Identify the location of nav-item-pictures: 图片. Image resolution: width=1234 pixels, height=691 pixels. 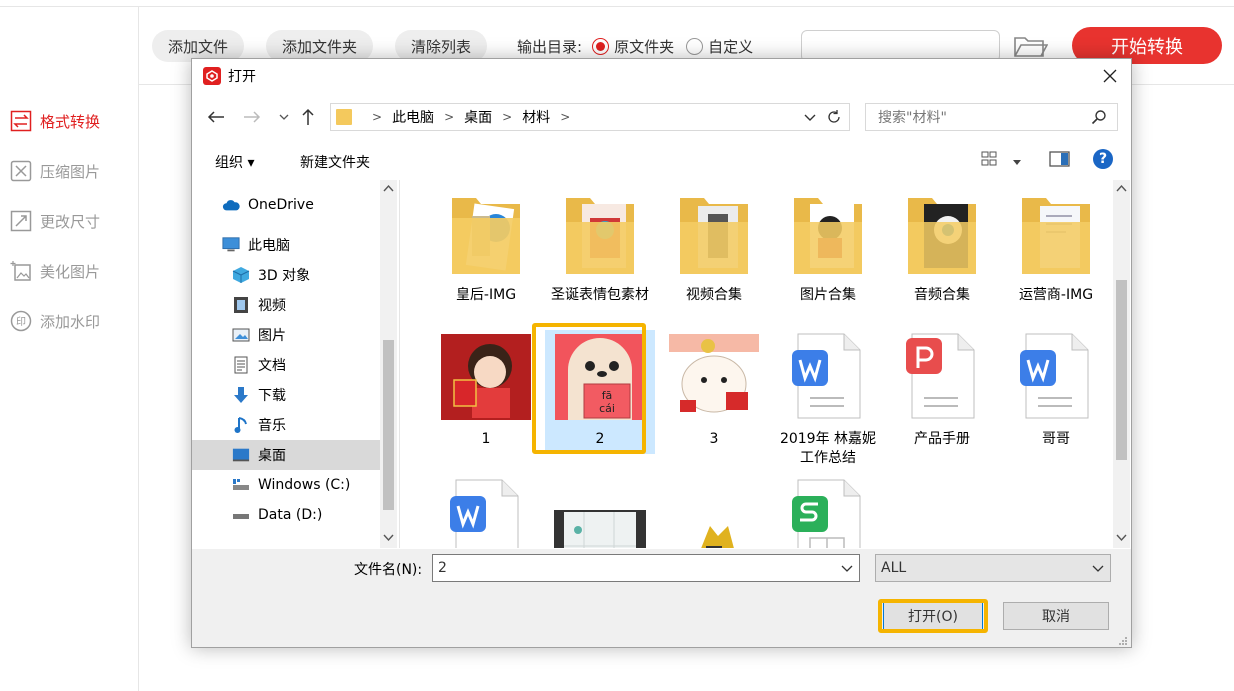
(259, 335).